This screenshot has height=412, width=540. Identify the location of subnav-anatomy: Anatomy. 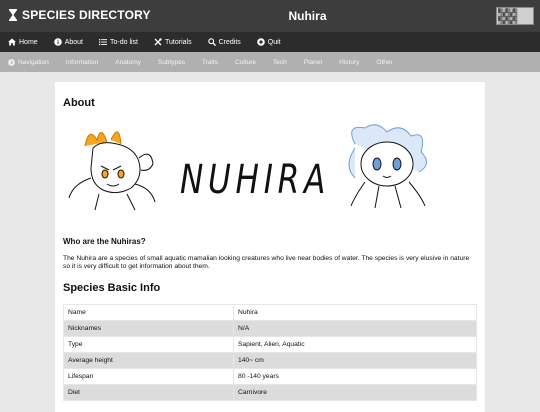
(128, 62).